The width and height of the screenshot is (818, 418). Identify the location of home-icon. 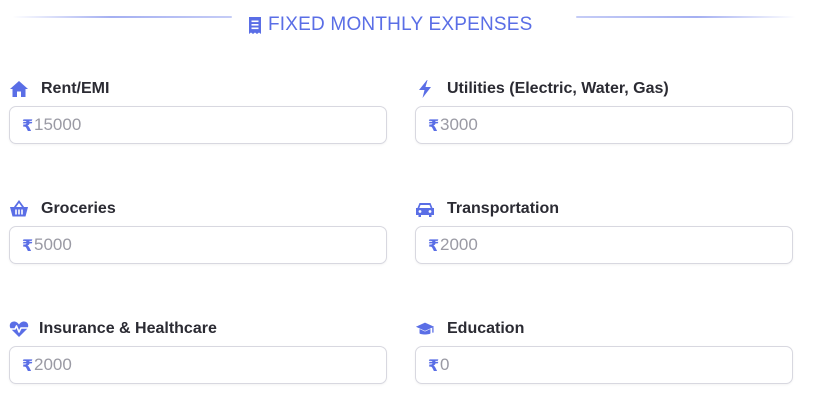
(19, 89).